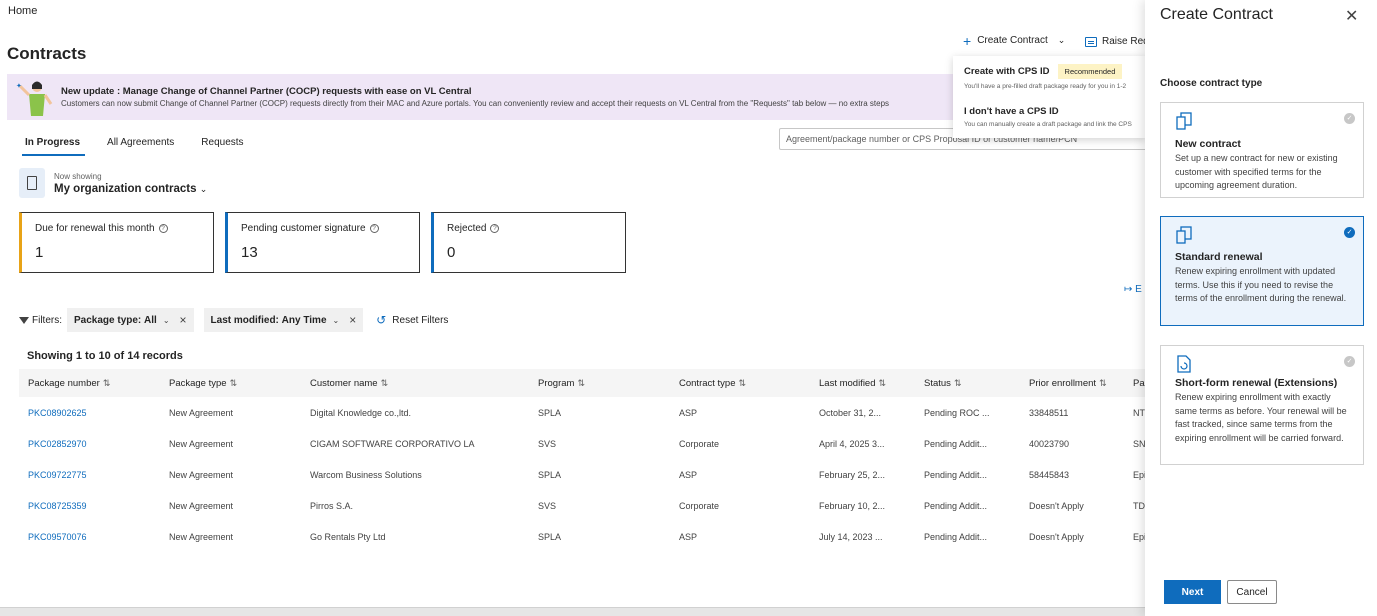  What do you see at coordinates (52, 143) in the screenshot?
I see `tab-in-progress: In Progress` at bounding box center [52, 143].